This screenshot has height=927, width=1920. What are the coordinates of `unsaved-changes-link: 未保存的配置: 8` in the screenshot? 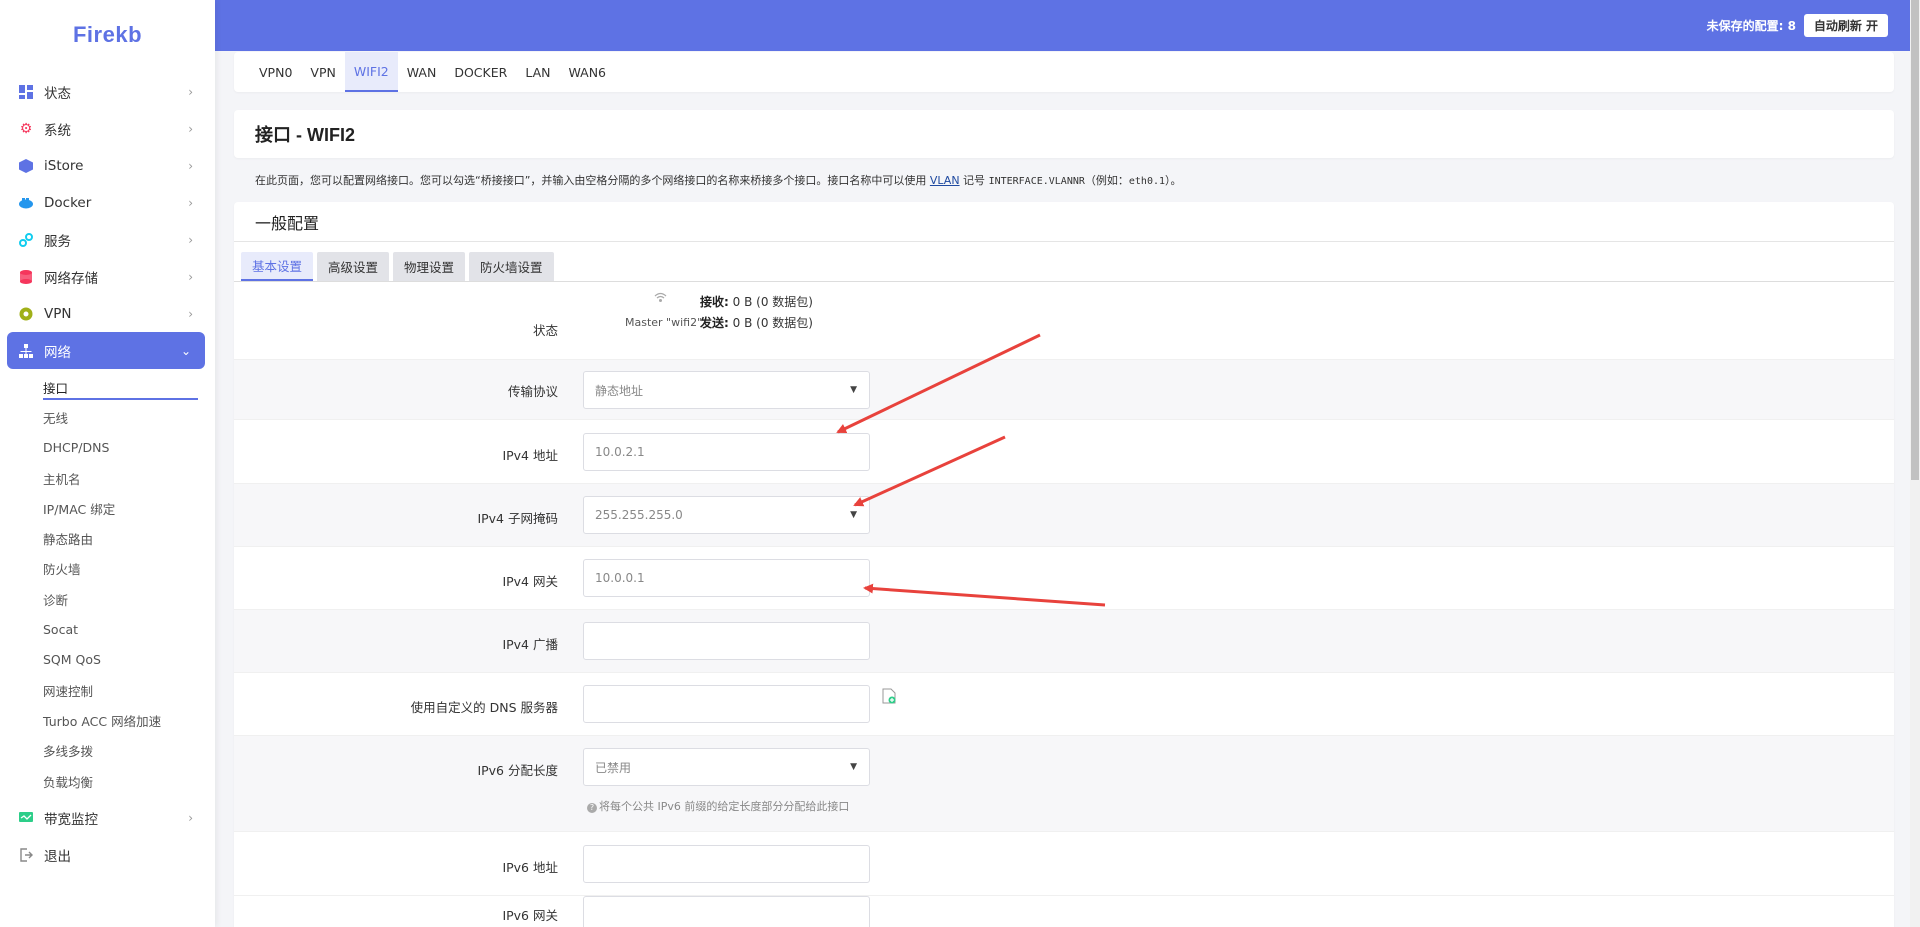 It's located at (1751, 25).